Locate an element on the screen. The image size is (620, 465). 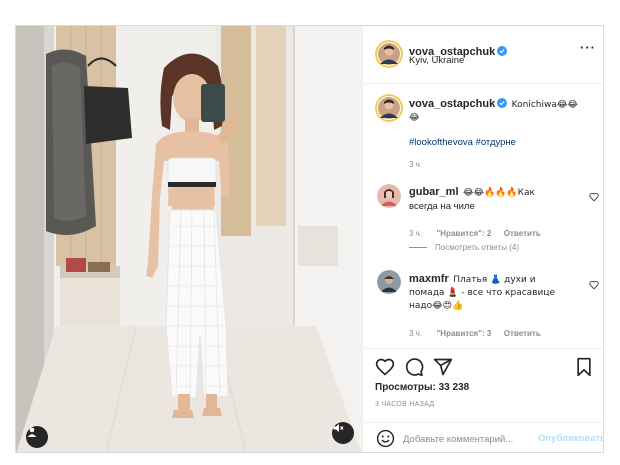
emoji-icon is located at coordinates (385, 440).